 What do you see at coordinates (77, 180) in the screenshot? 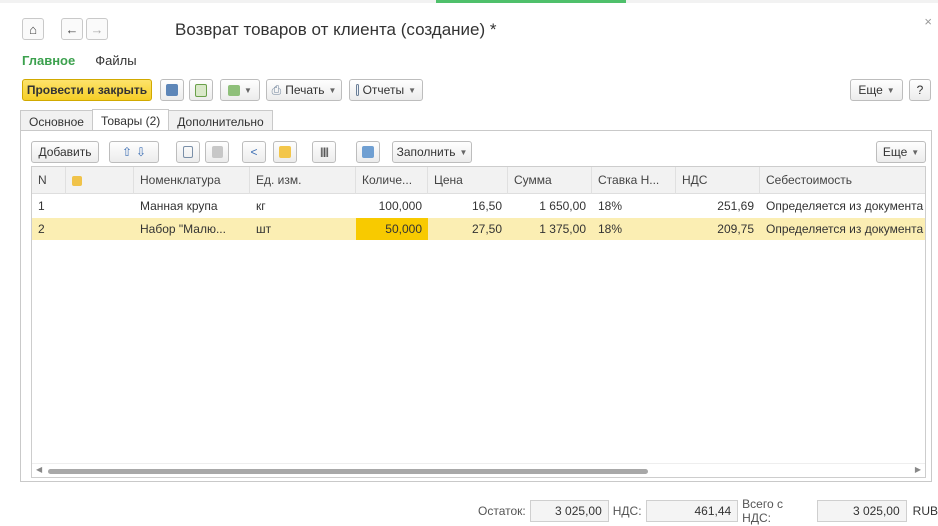
I see `marker-icon` at bounding box center [77, 180].